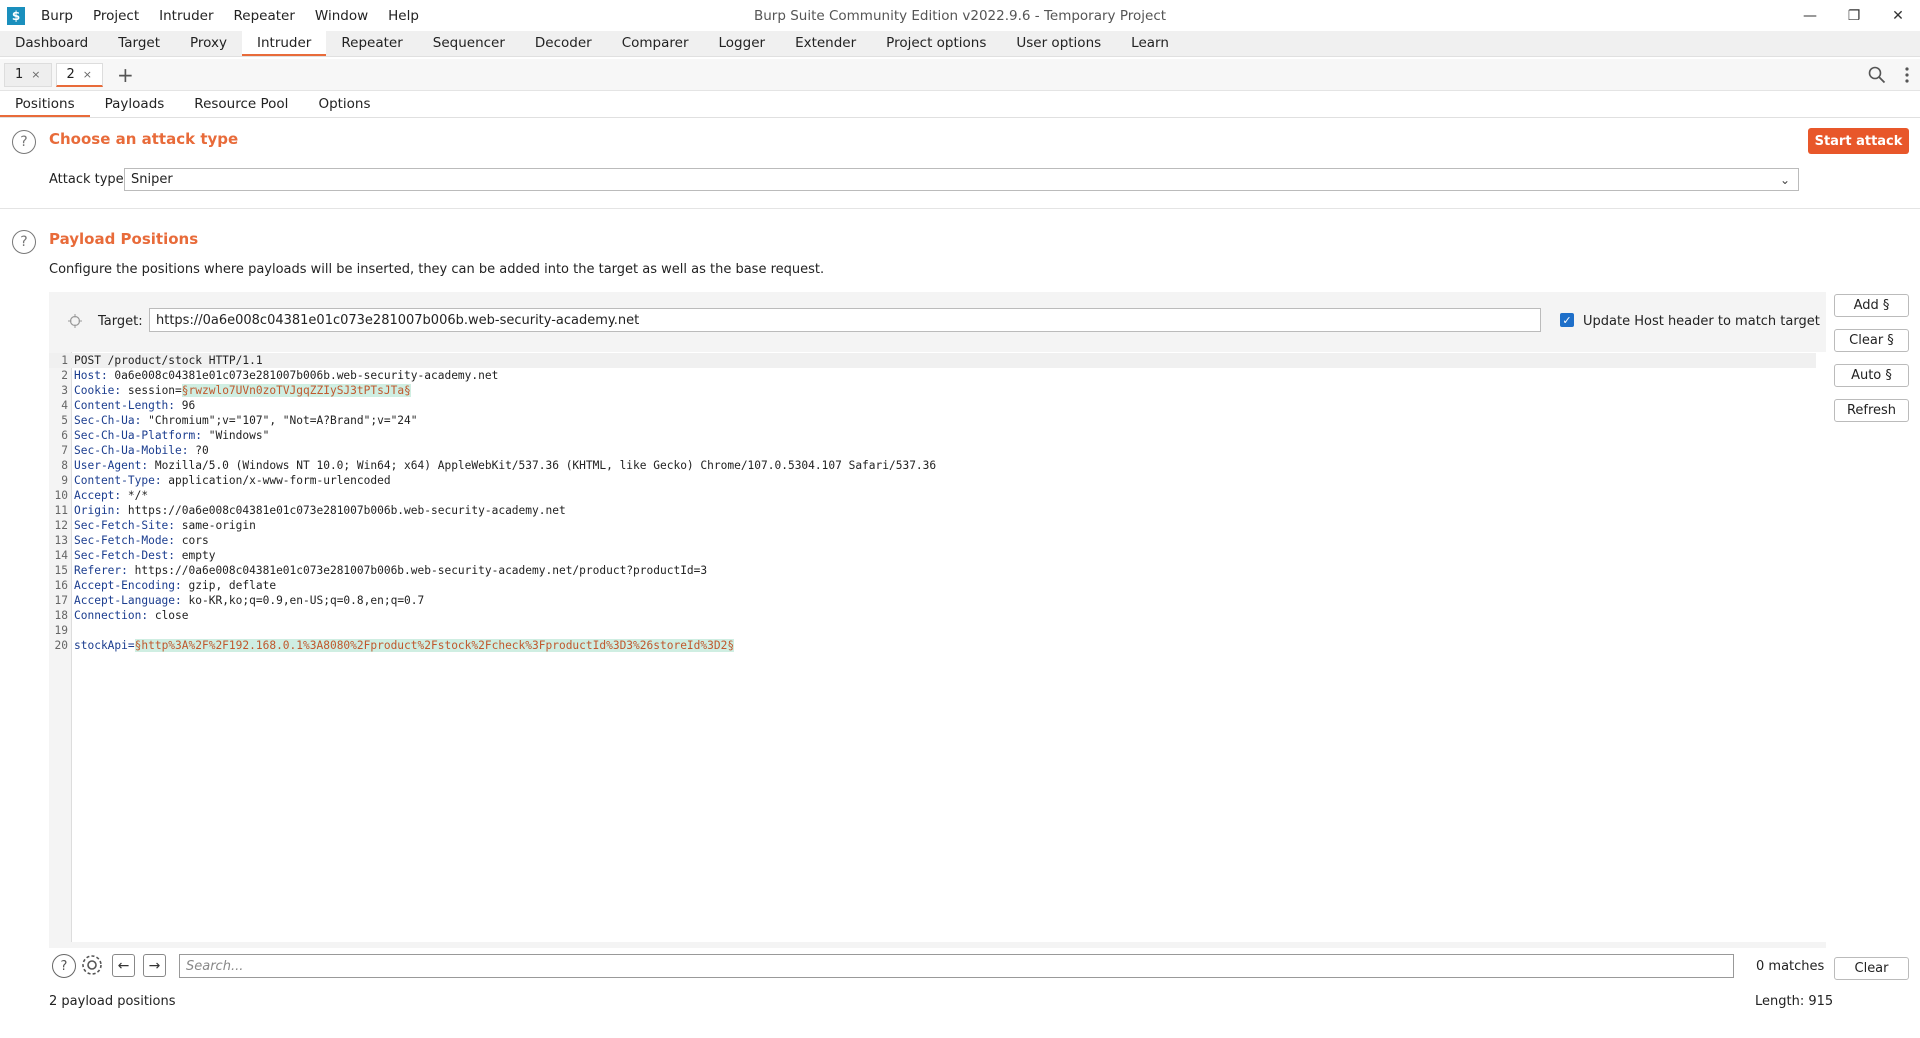 This screenshot has height=1038, width=1920. Describe the element at coordinates (101, 570) in the screenshot. I see `header-name: Referer:` at that location.